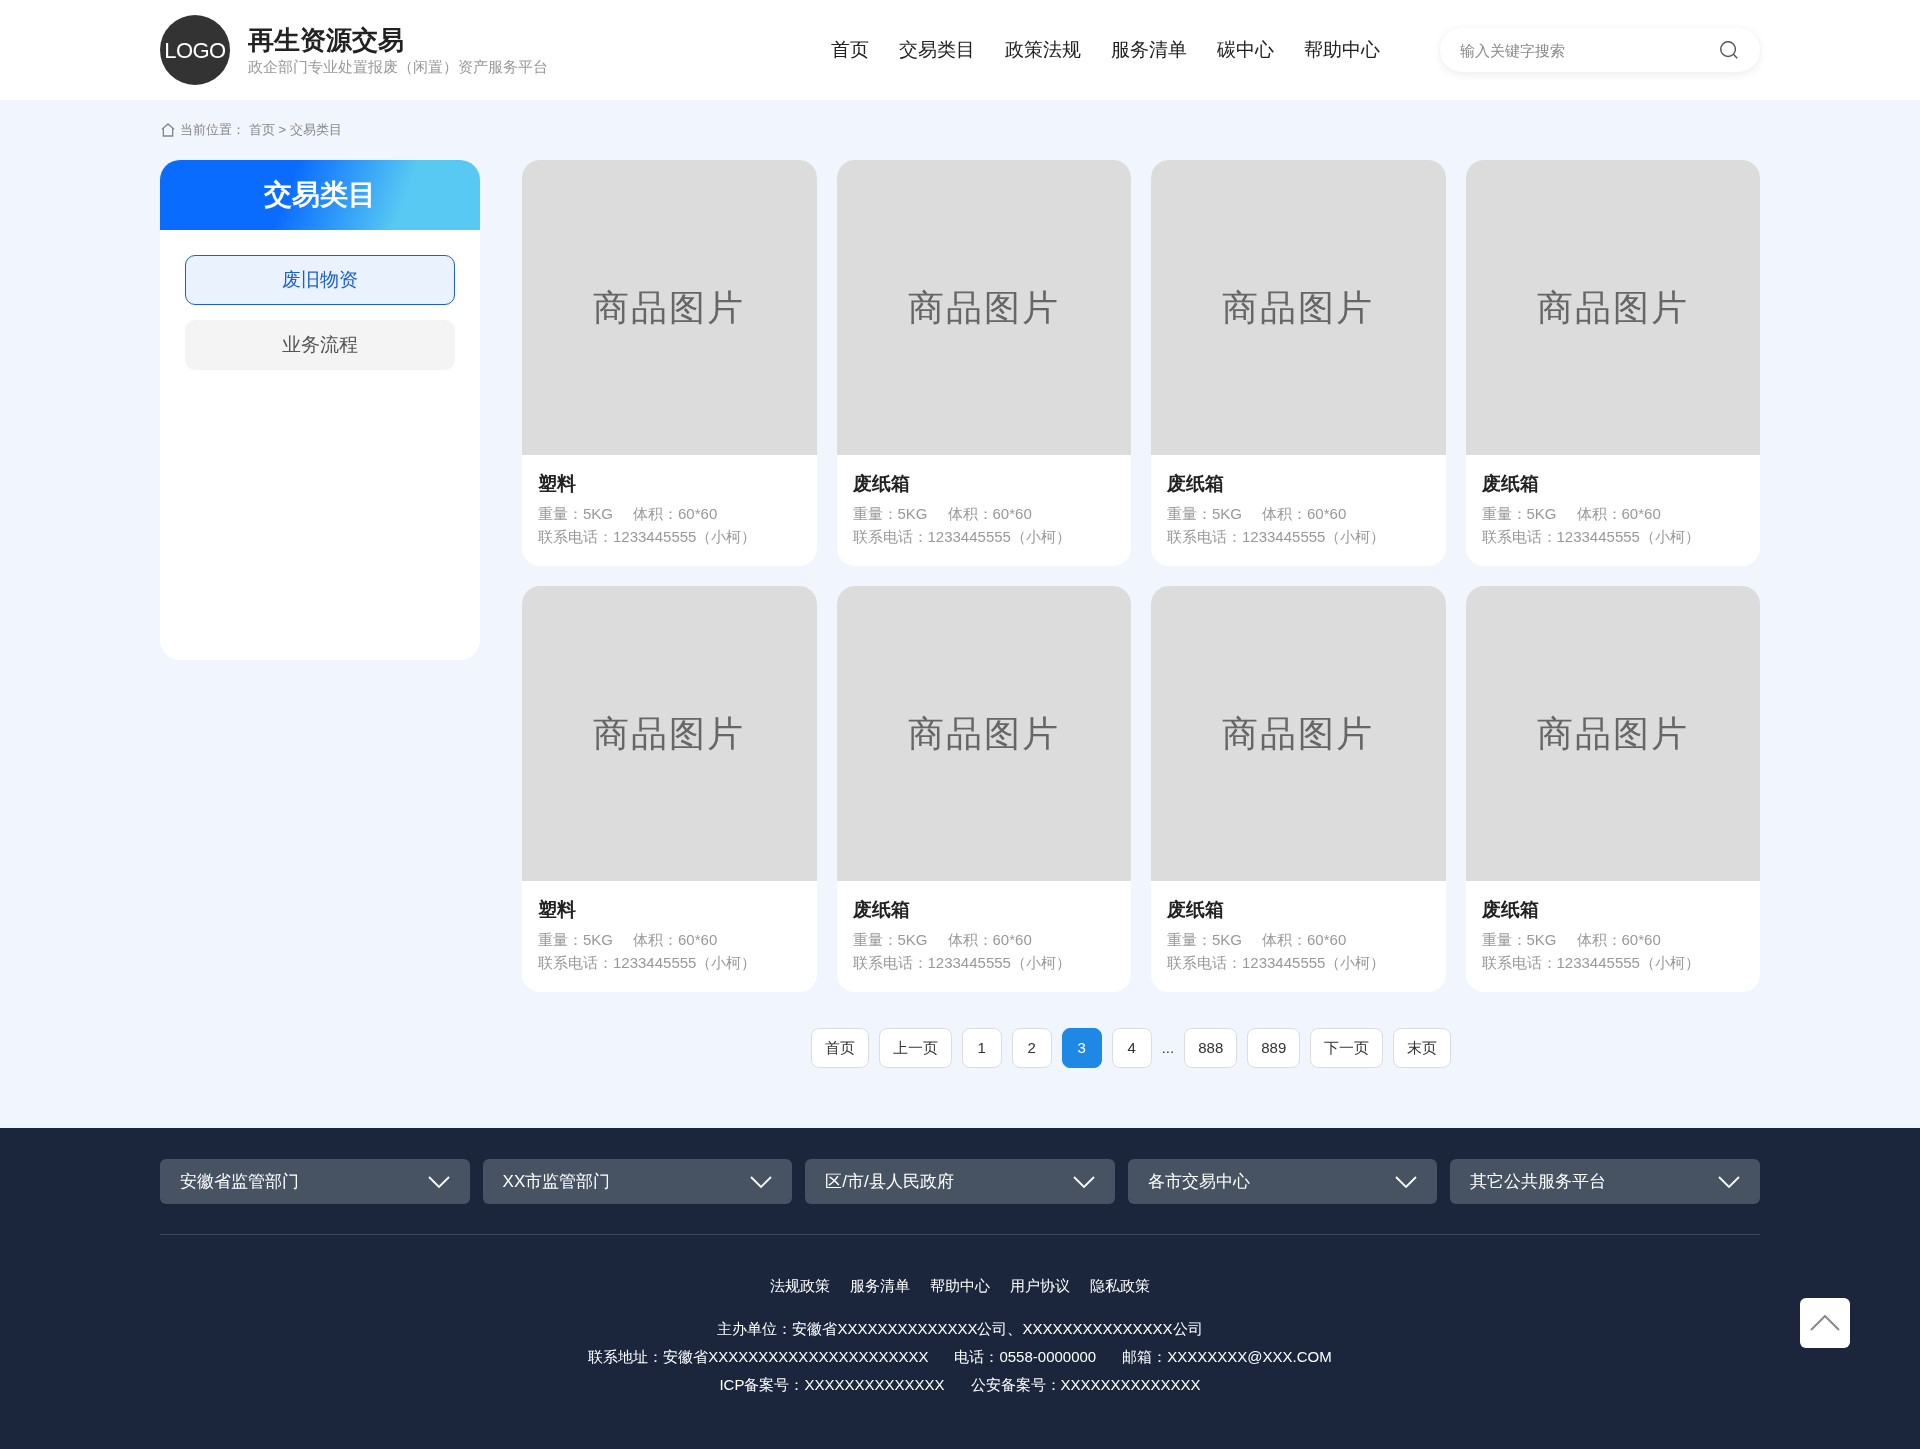  What do you see at coordinates (1131, 1048) in the screenshot?
I see `page-button: 4` at bounding box center [1131, 1048].